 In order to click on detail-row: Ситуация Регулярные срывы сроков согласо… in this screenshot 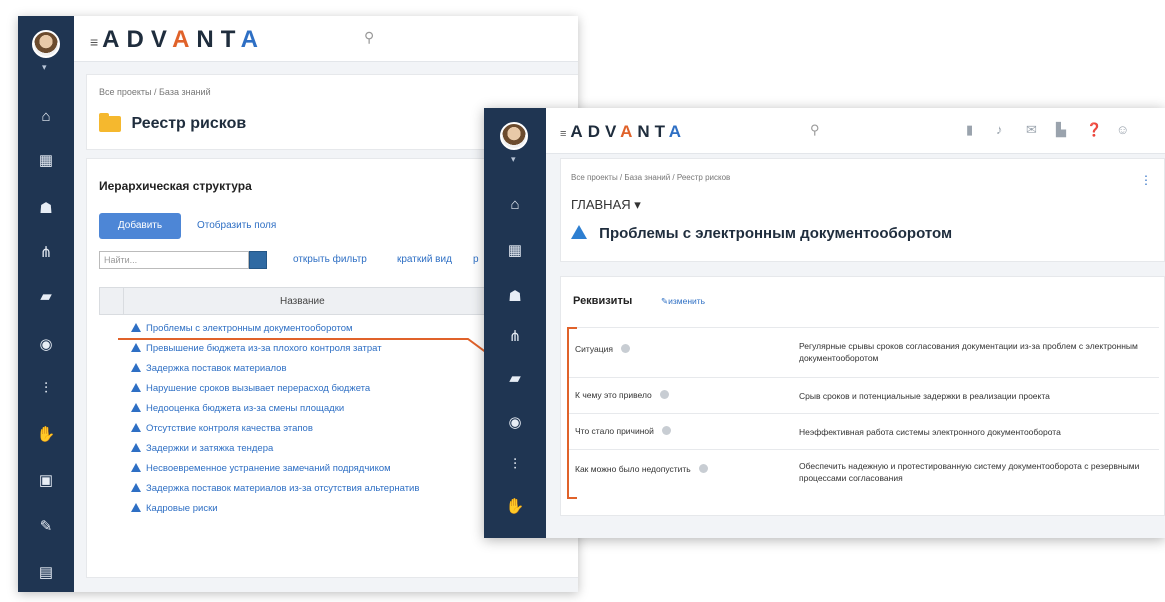, I will do `click(864, 352)`.